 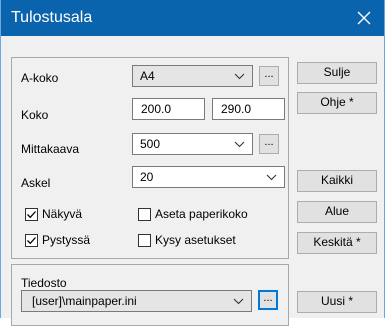 I want to click on size-label: Koko, so click(x=35, y=115).